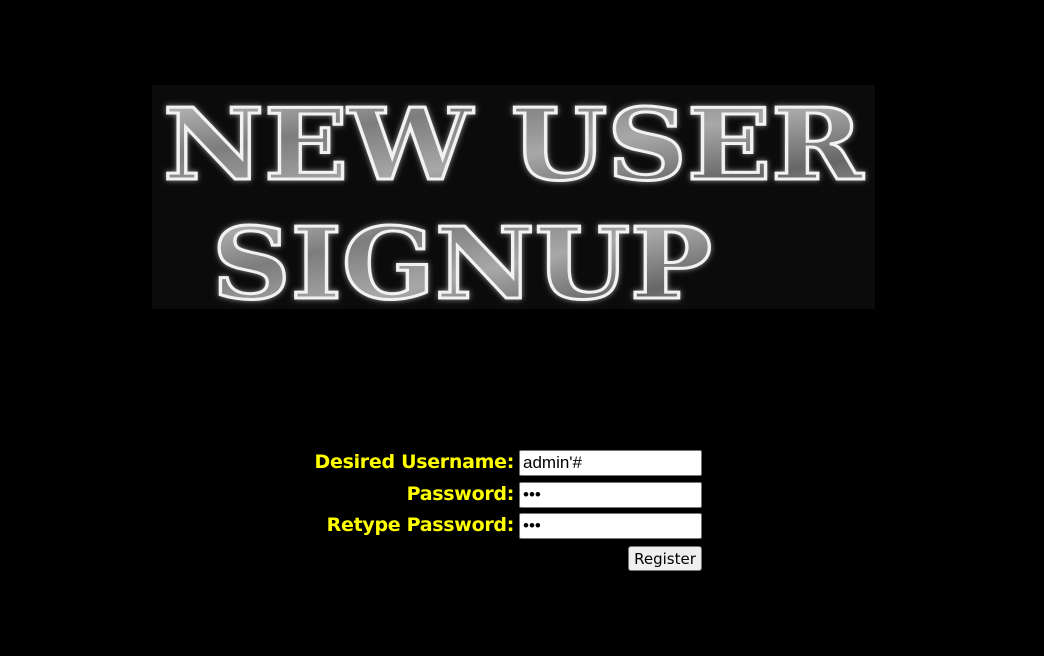 This screenshot has height=656, width=1044. I want to click on password-row: Password:, so click(505, 497).